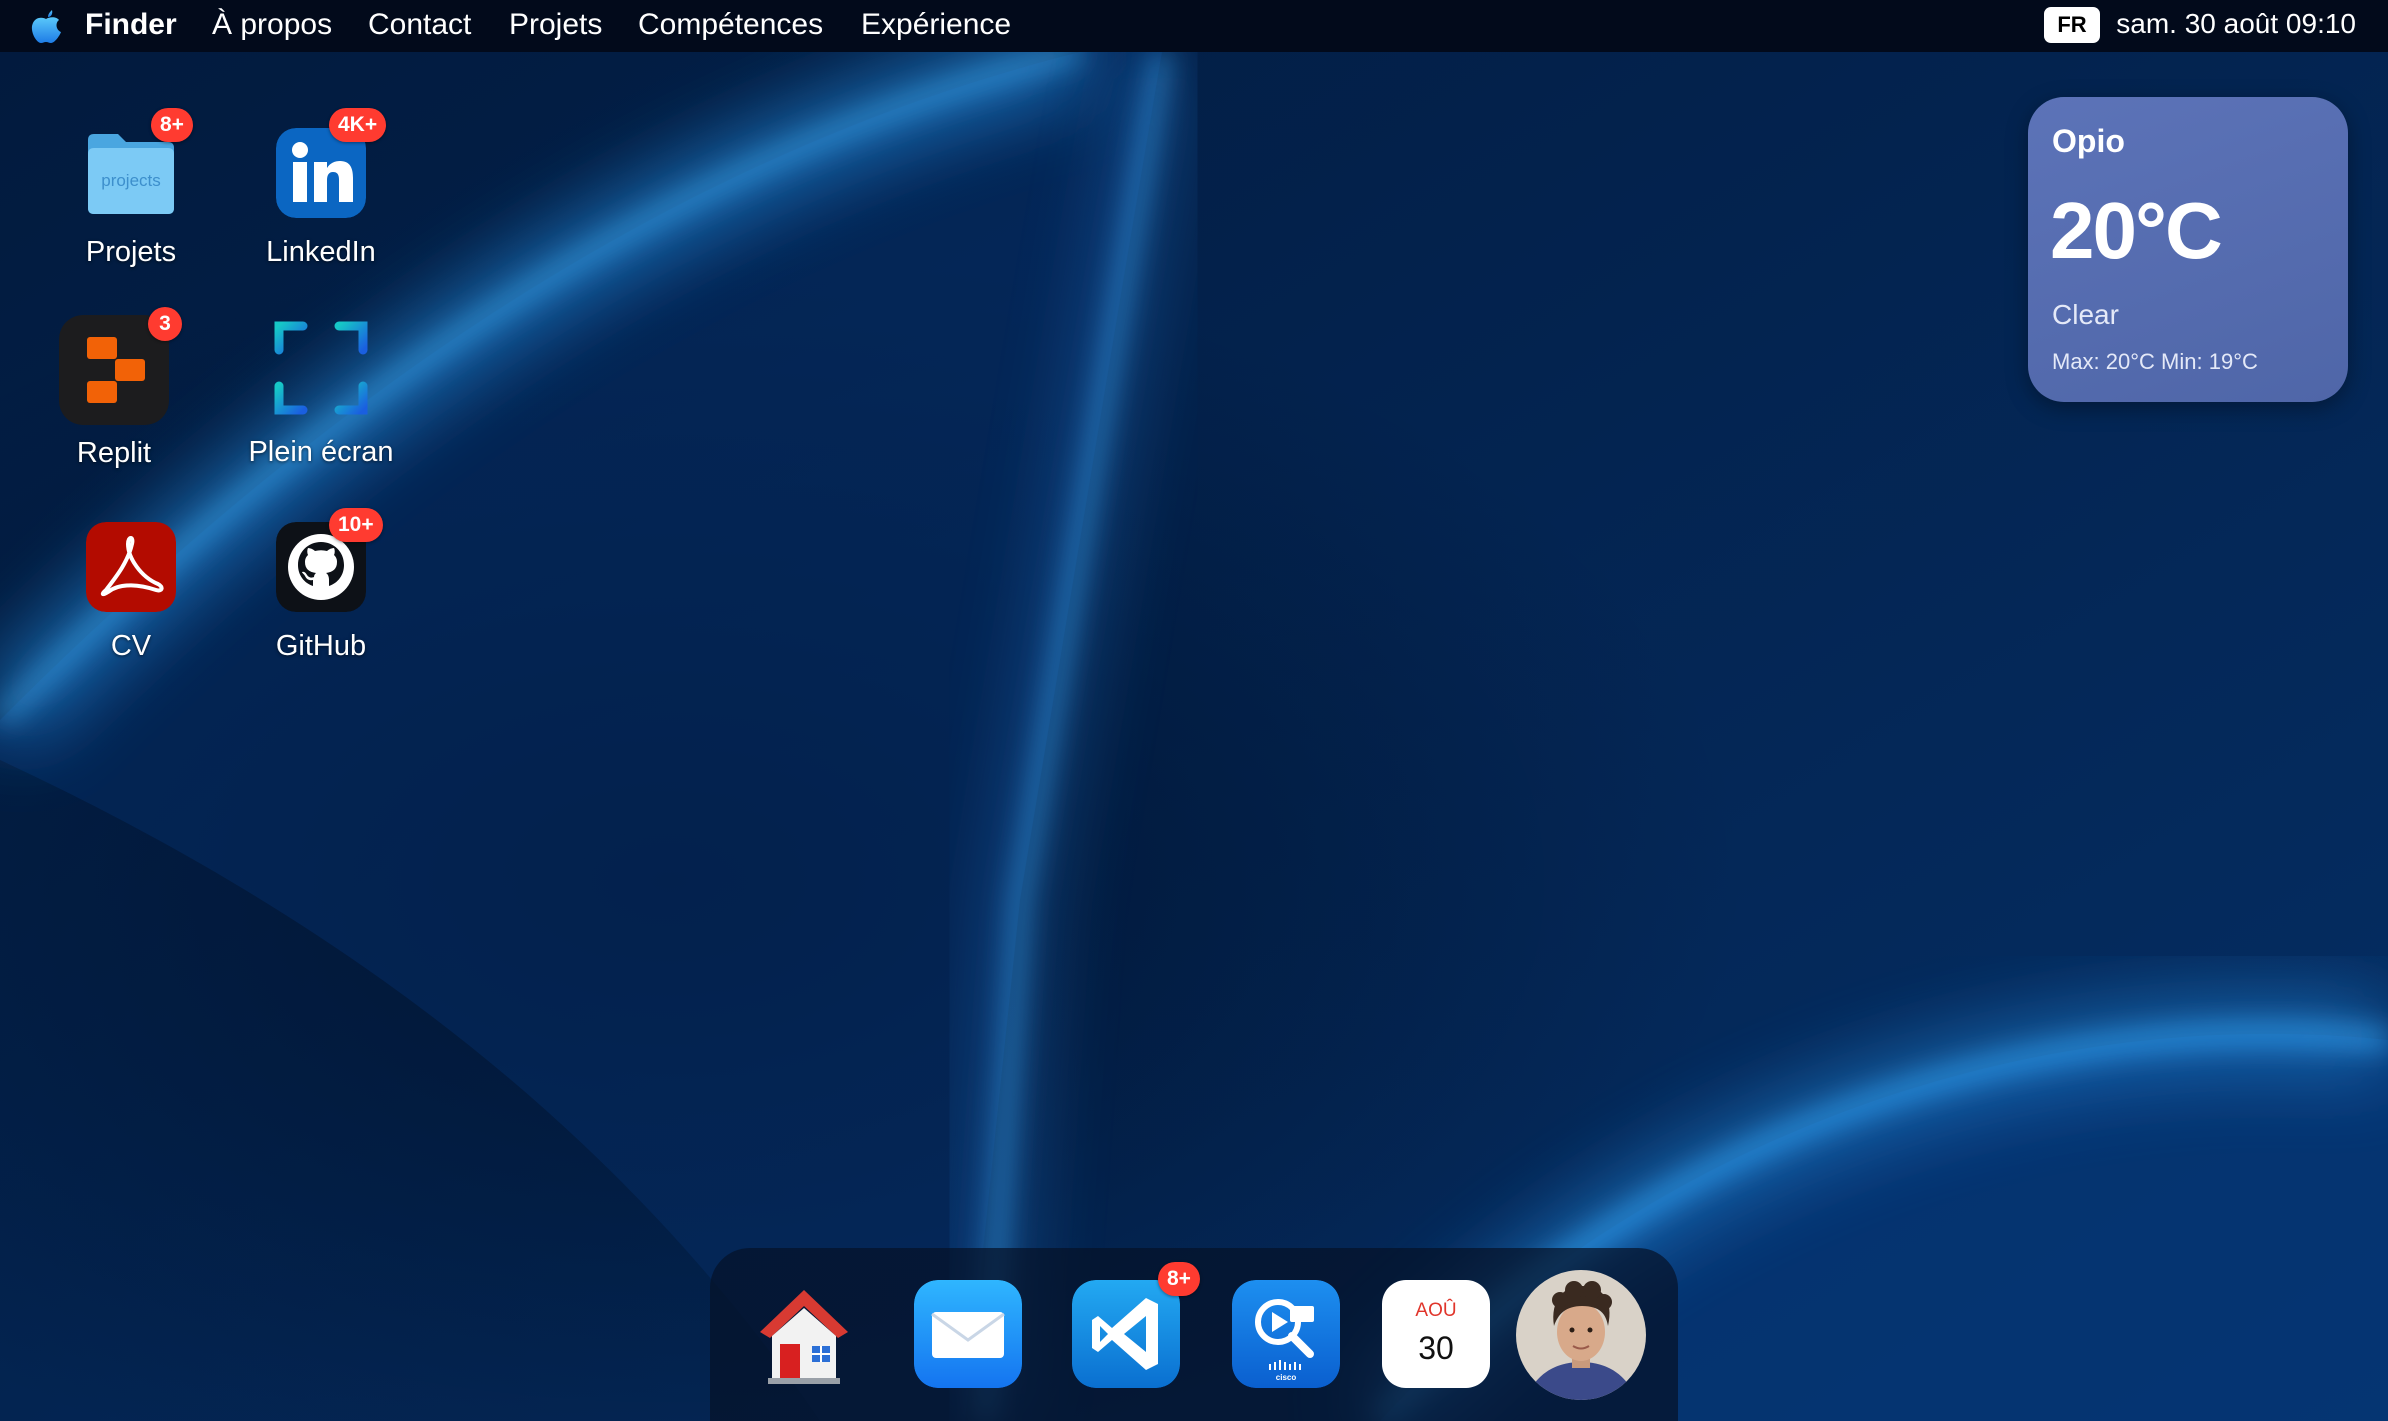 This screenshot has height=1421, width=2388. I want to click on desktop-icon-label: CV, so click(131, 646).